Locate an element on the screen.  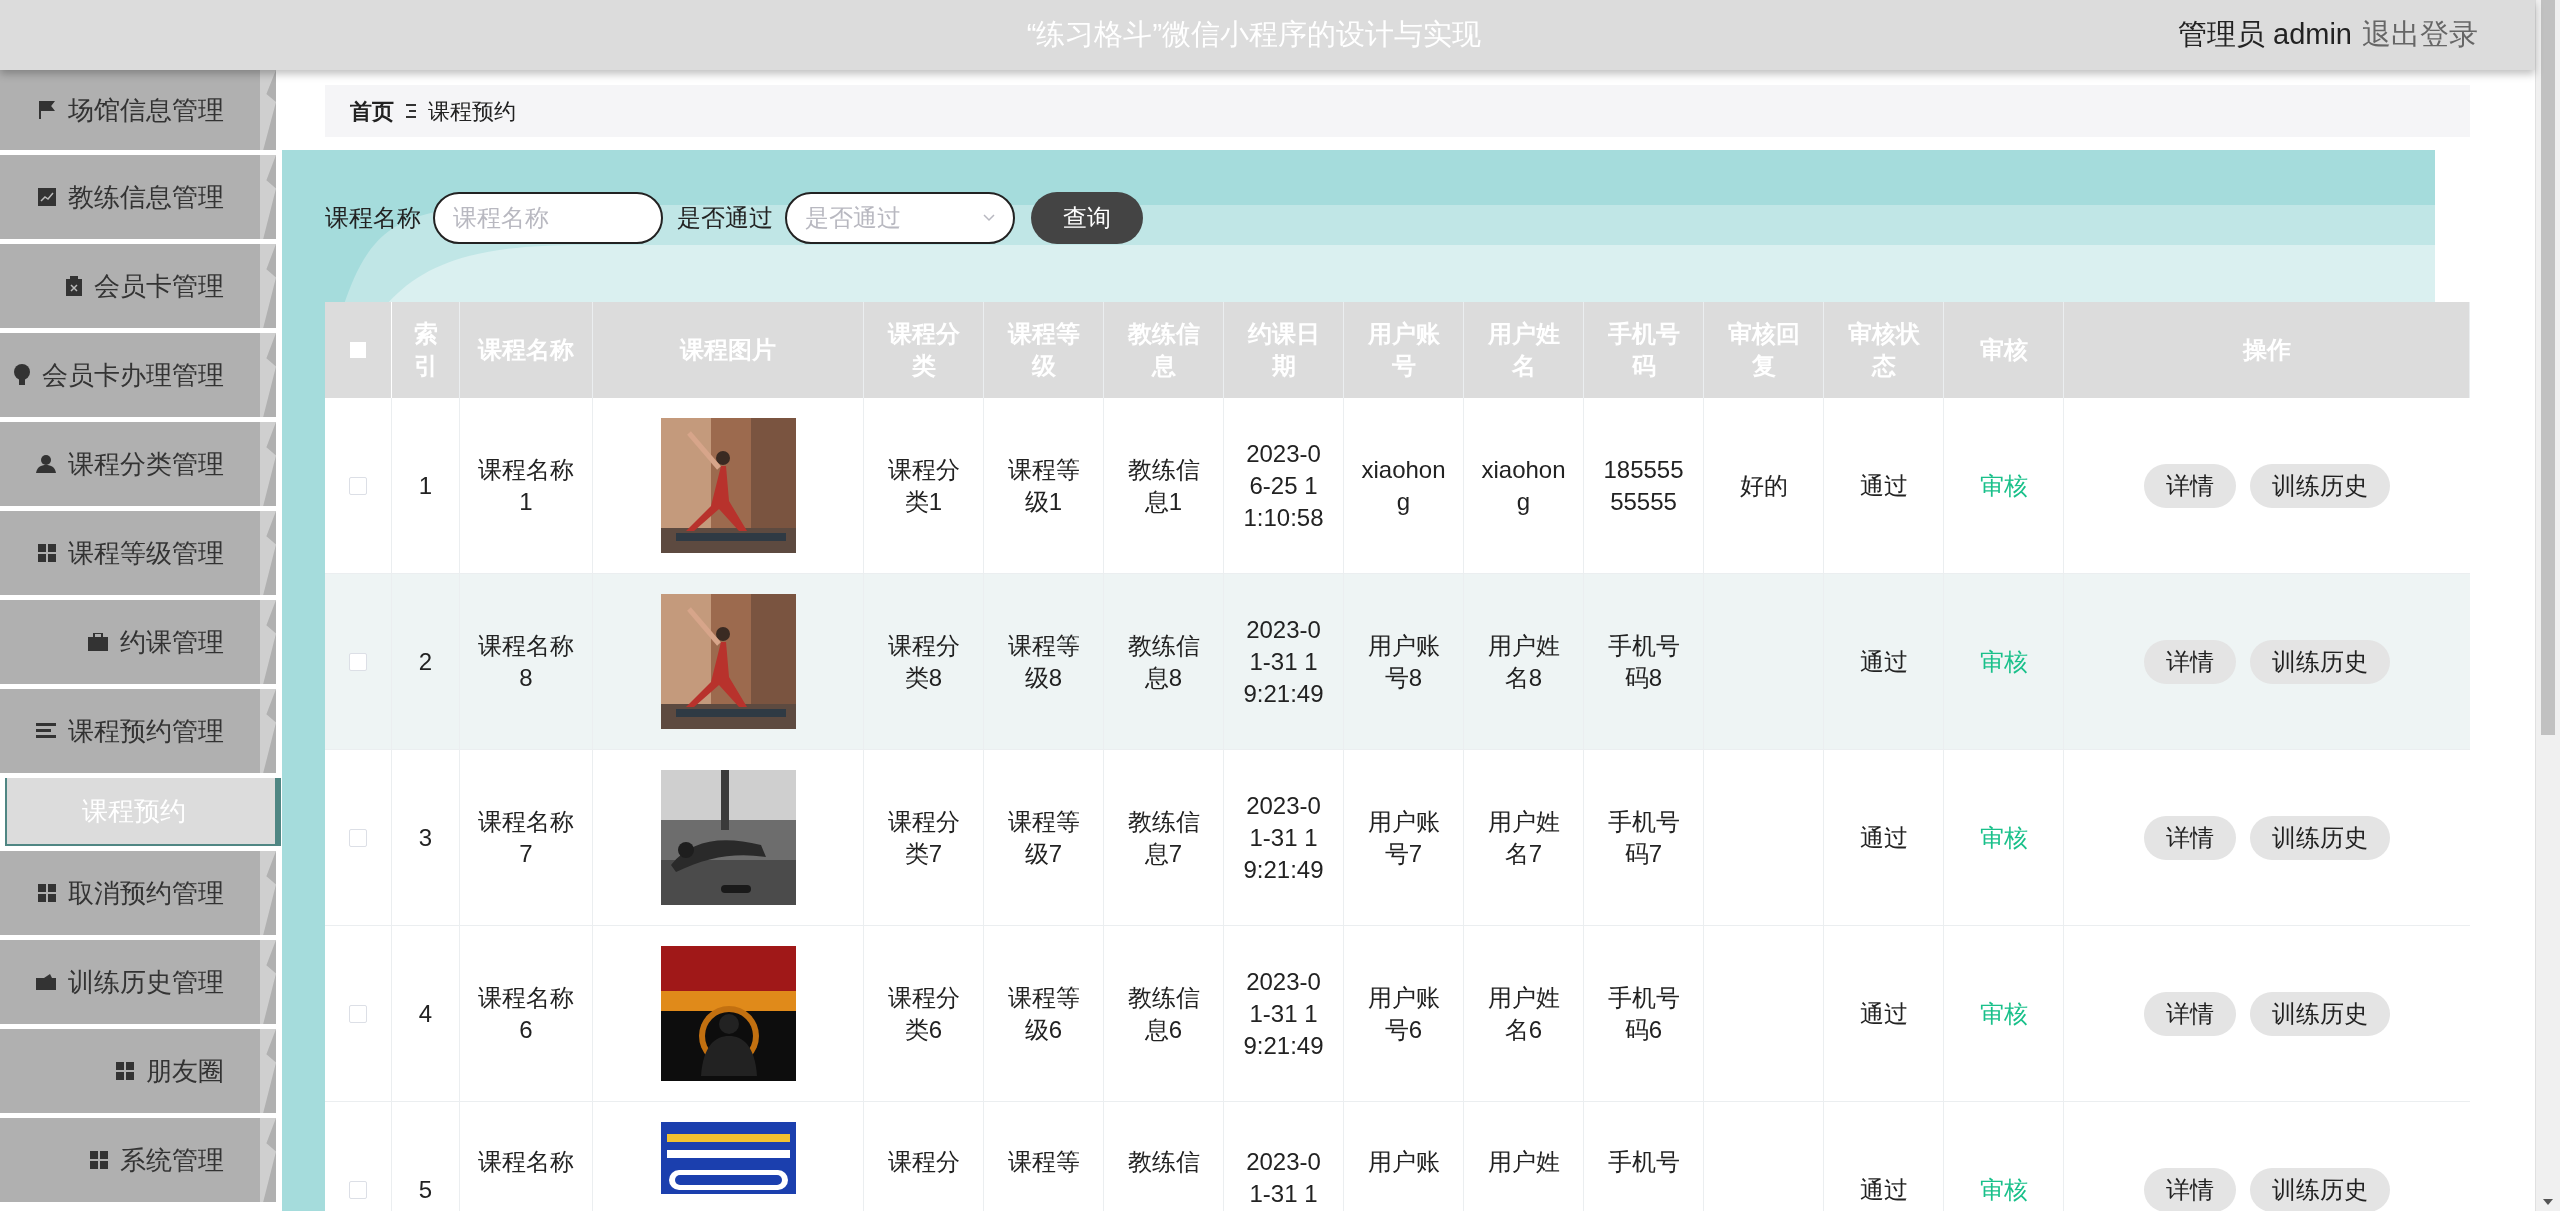
table-cell-text: 课程名称8 is located at coordinates (526, 661).